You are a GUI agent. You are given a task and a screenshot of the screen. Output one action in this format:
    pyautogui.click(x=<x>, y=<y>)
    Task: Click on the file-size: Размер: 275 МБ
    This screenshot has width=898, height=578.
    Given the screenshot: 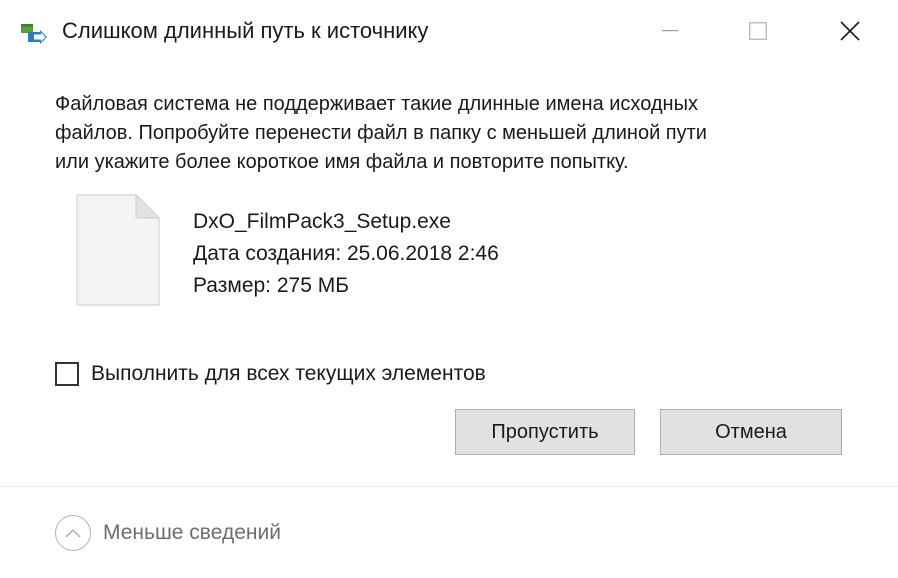 What is the action you would take?
    pyautogui.click(x=271, y=285)
    